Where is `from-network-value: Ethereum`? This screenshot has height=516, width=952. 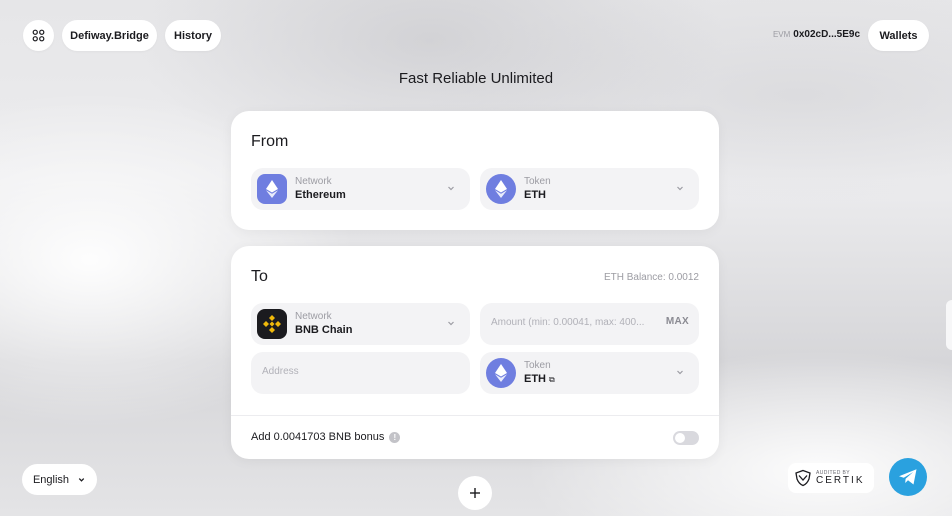 from-network-value: Ethereum is located at coordinates (320, 195).